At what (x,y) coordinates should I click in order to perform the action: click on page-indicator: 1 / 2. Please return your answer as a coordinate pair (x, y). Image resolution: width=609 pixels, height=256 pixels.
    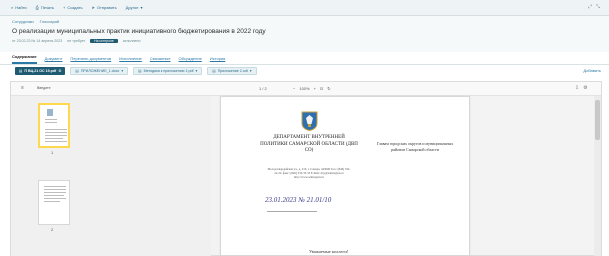
    Looking at the image, I should click on (263, 88).